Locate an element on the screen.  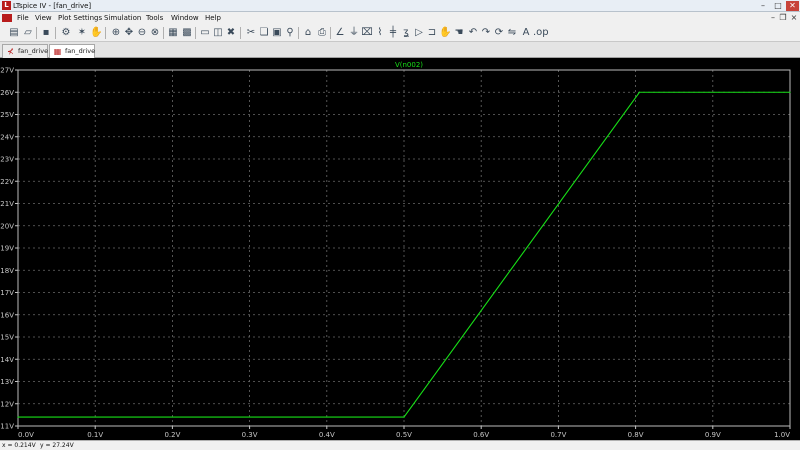
save-icon: ▪ is located at coordinates (46, 33).